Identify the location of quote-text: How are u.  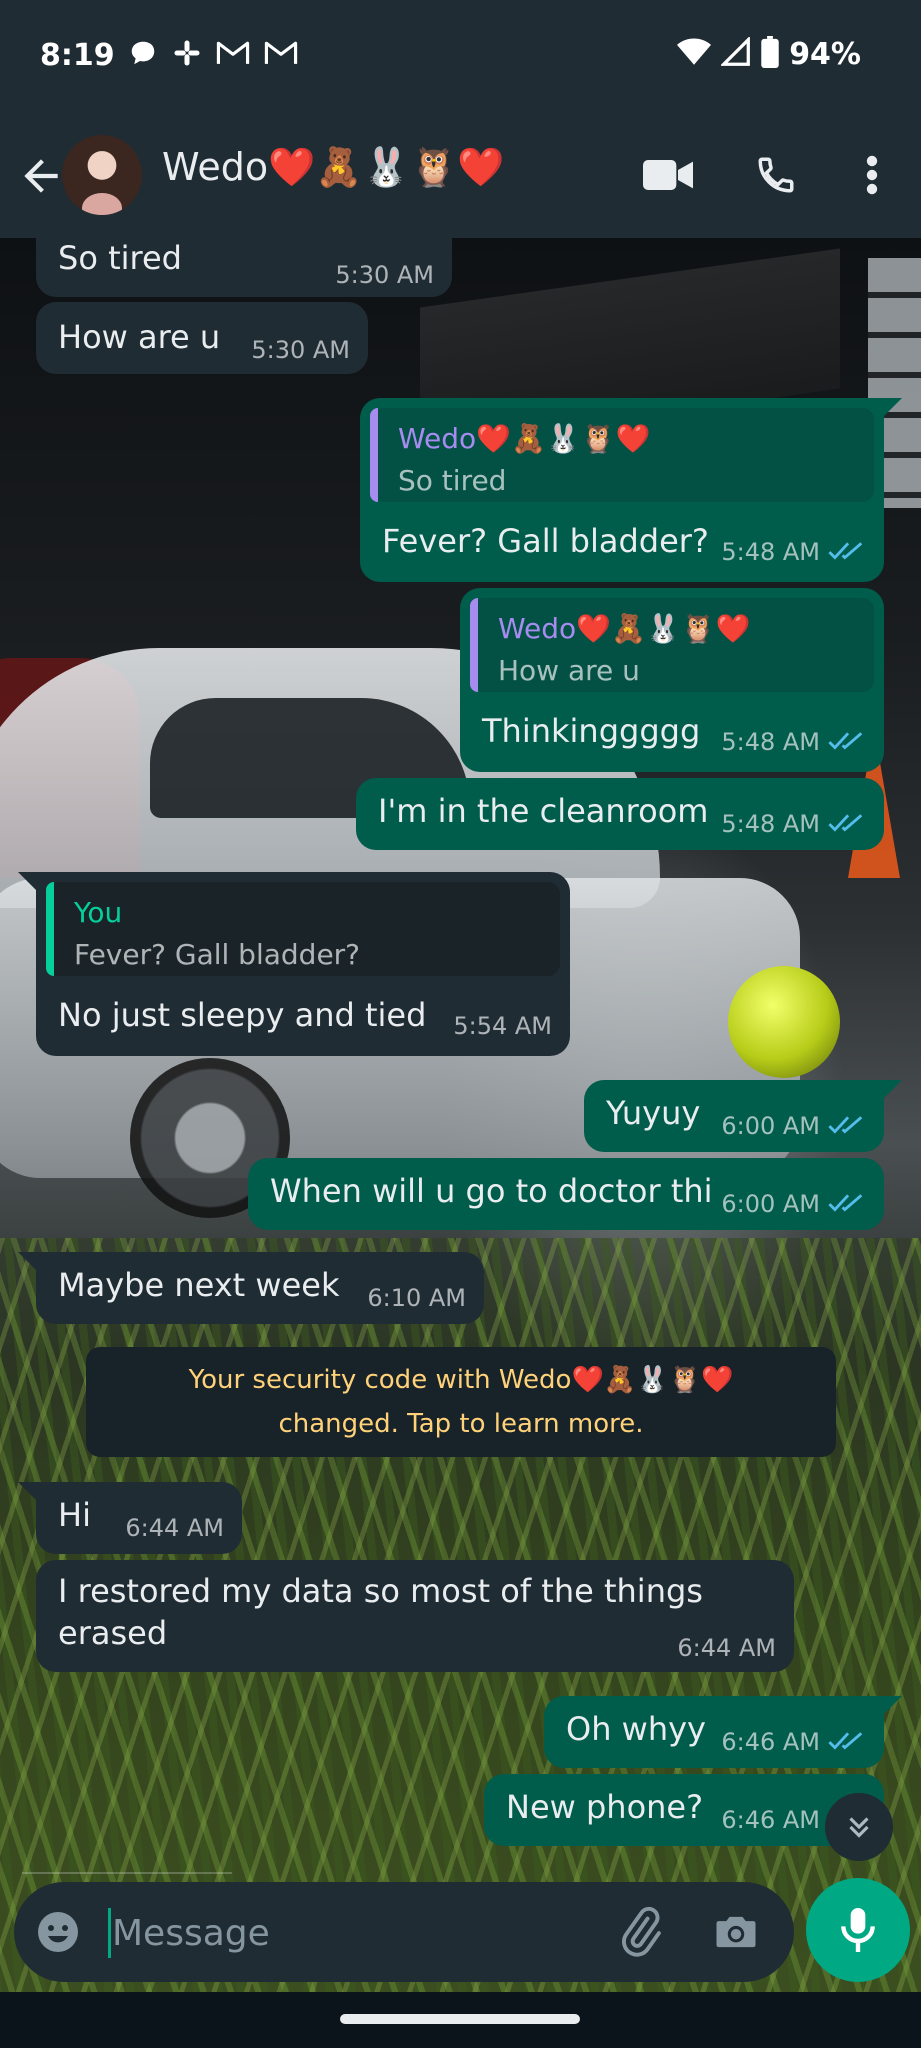
(569, 670).